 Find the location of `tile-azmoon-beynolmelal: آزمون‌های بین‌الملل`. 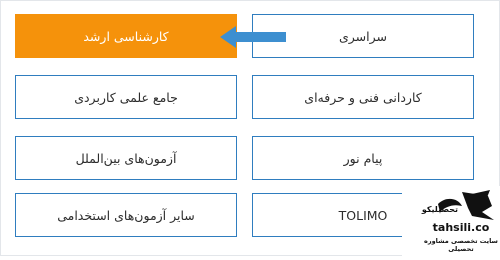

tile-azmoon-beynolmelal: آزمون‌های بین‌الملل is located at coordinates (126, 158).